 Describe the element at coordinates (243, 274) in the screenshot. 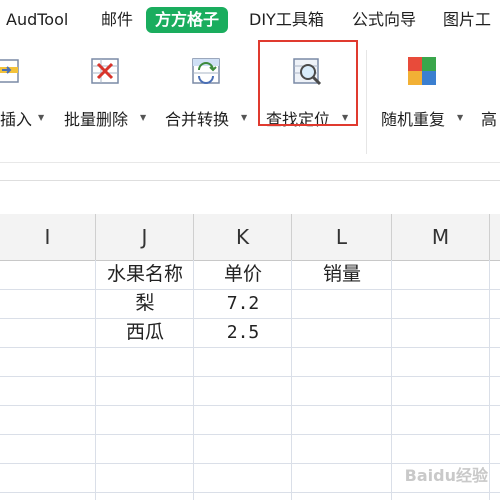

I see `cell-k-header-unit-price: 单价` at that location.